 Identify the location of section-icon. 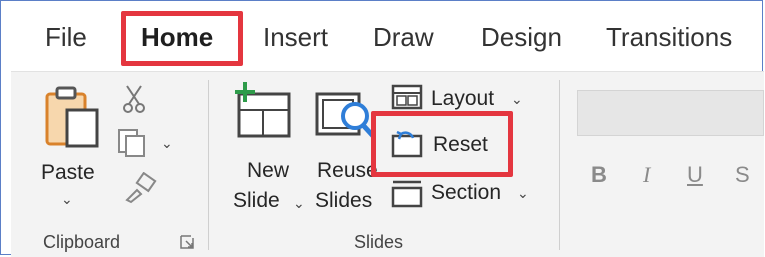
(407, 194).